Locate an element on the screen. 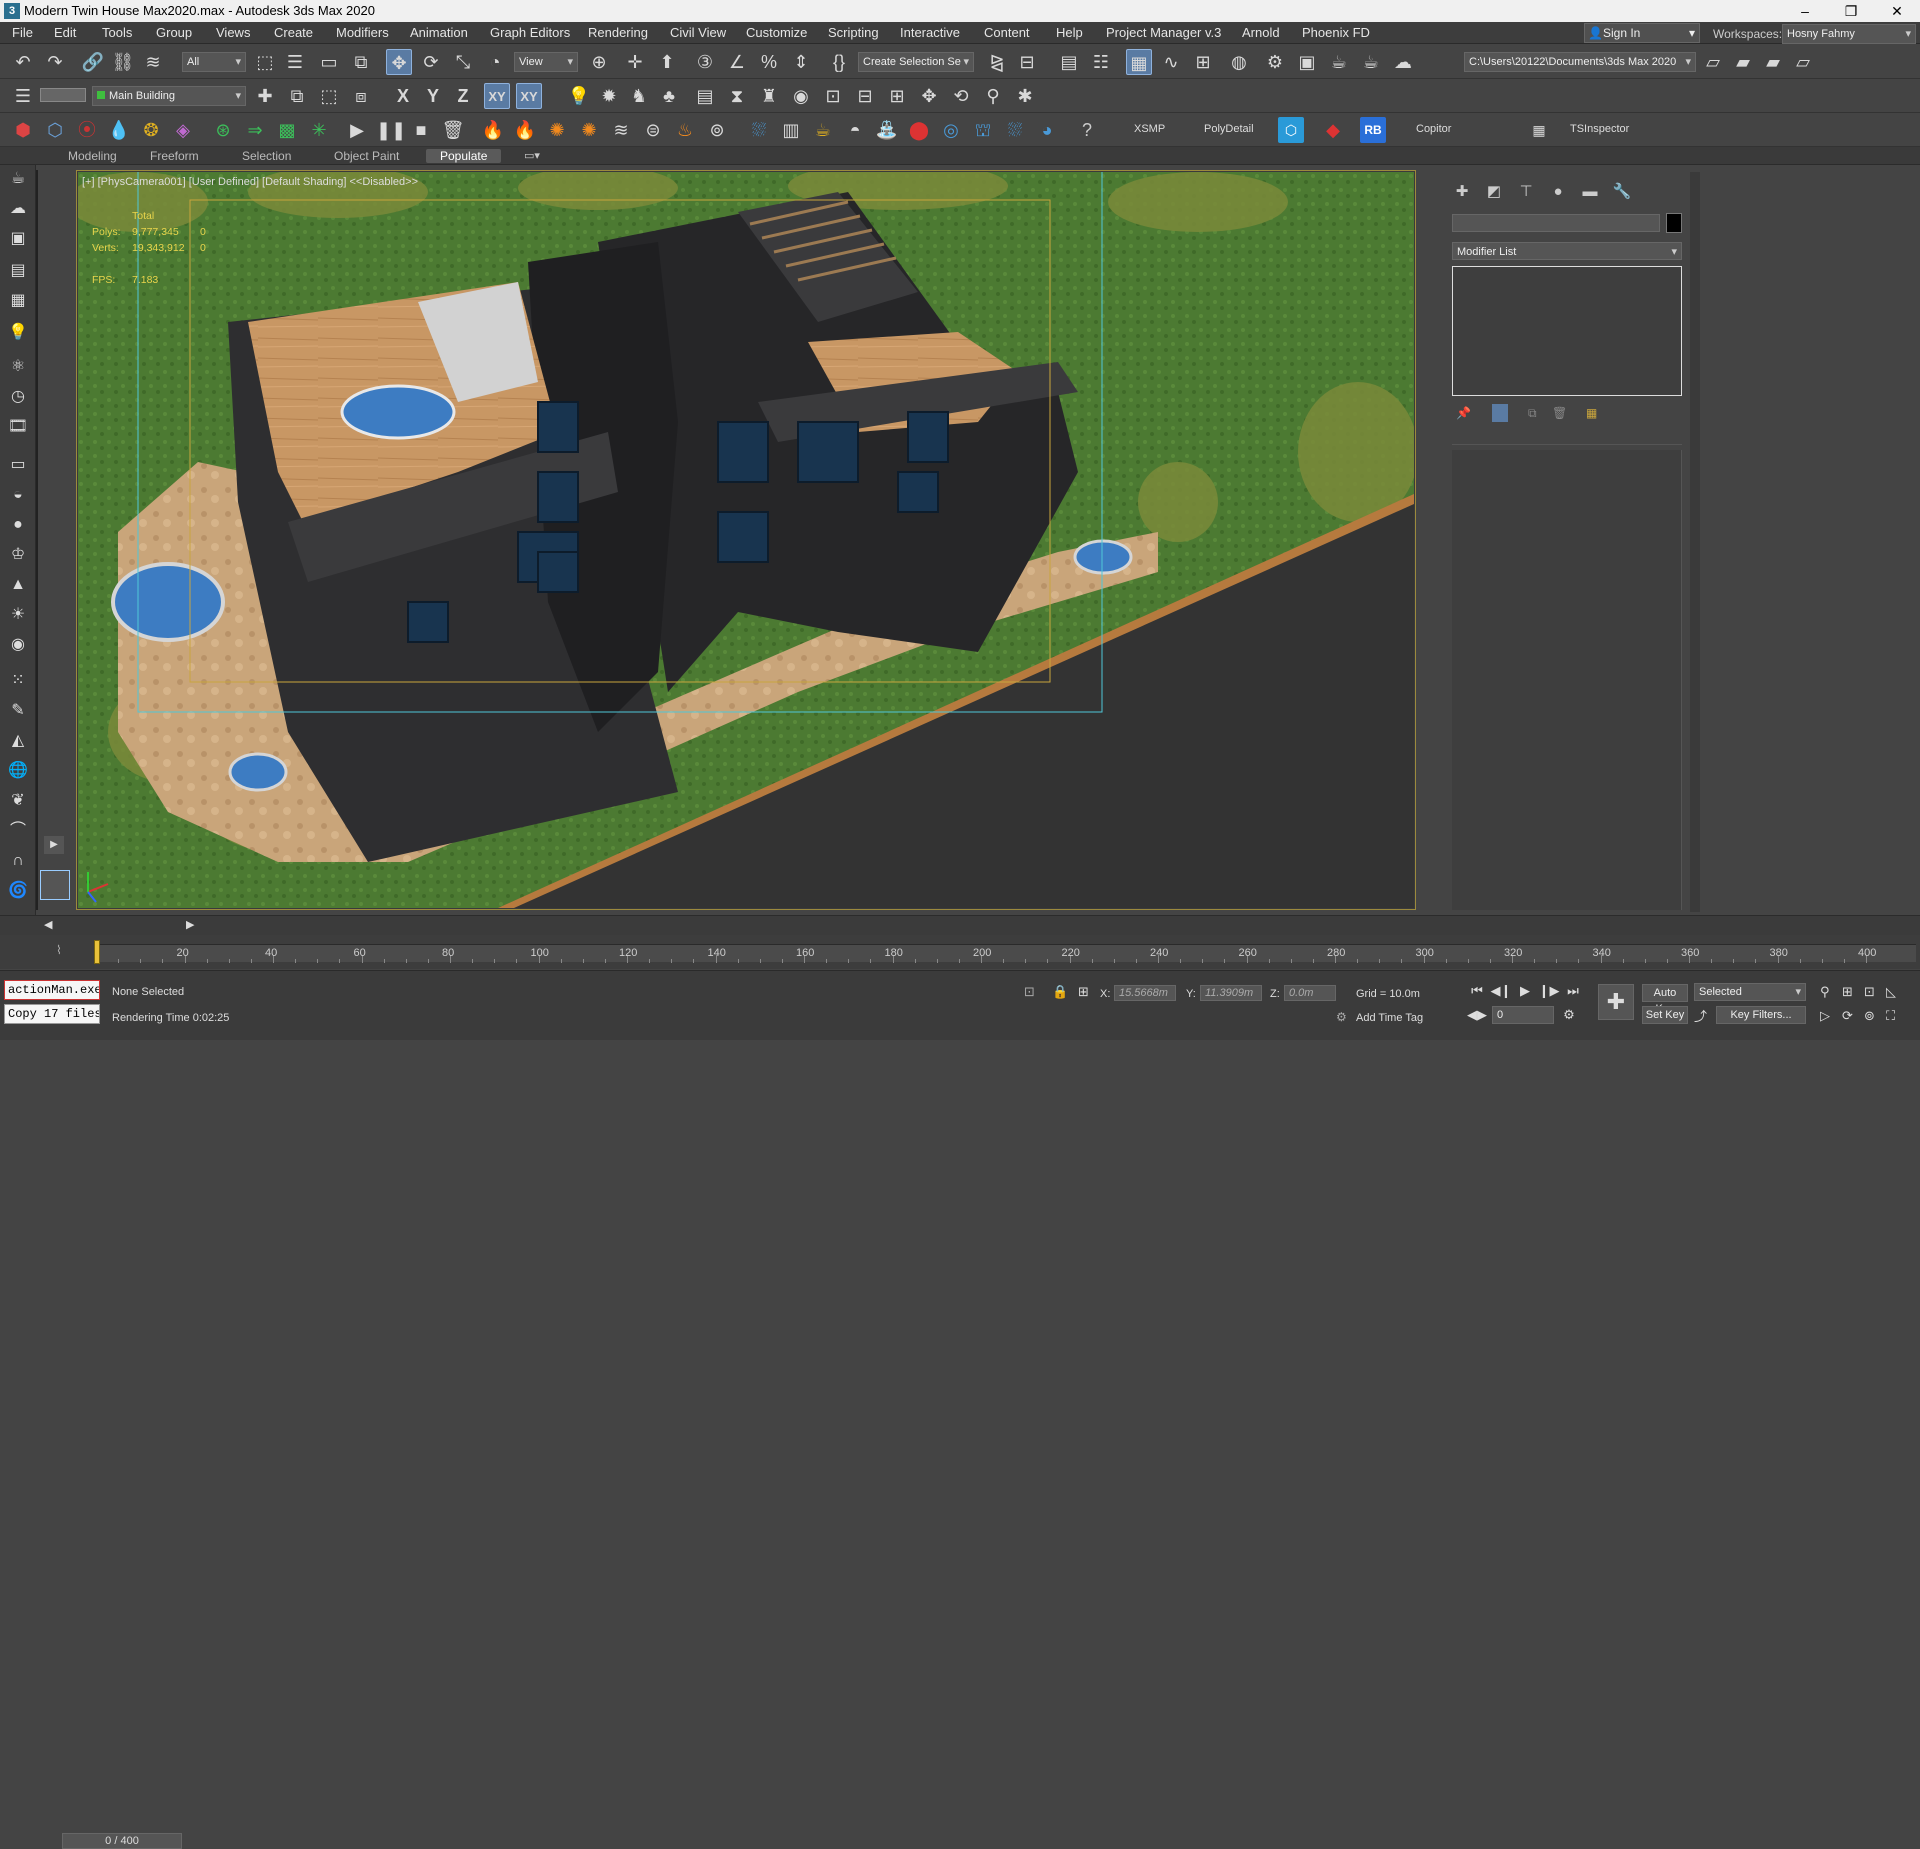  object-color-icon: ⬢ is located at coordinates (23, 130).